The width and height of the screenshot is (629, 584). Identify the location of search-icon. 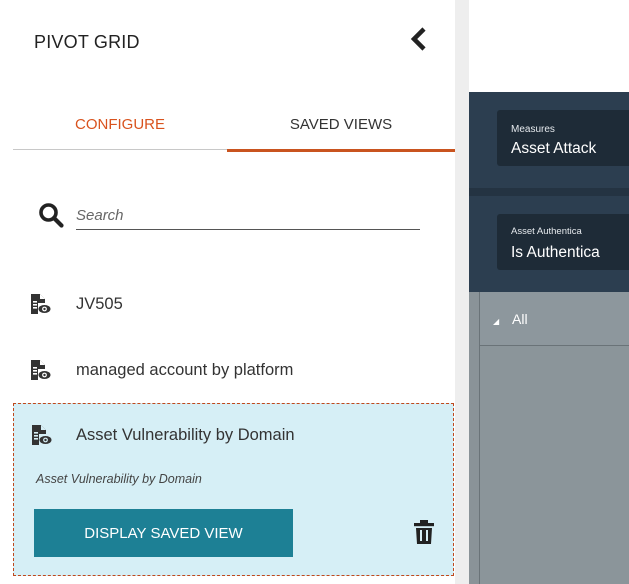
(51, 215).